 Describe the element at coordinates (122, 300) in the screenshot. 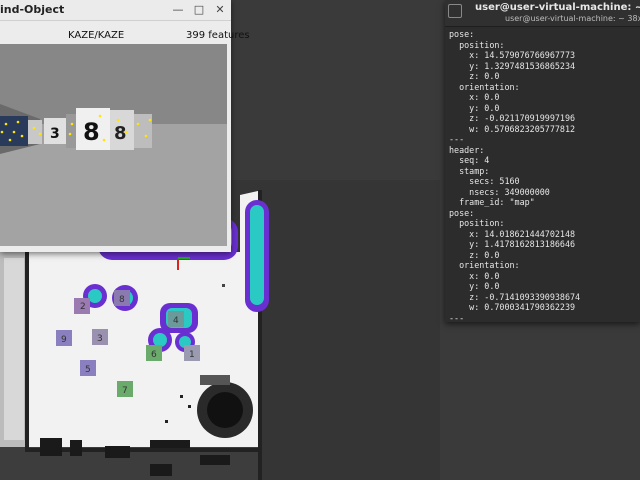

I see `marker-label-8: 8` at that location.